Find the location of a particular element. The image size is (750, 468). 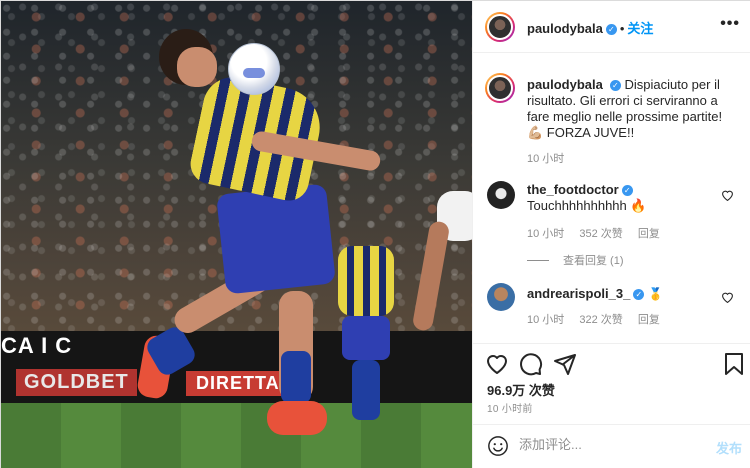

author-avatar is located at coordinates (500, 27).